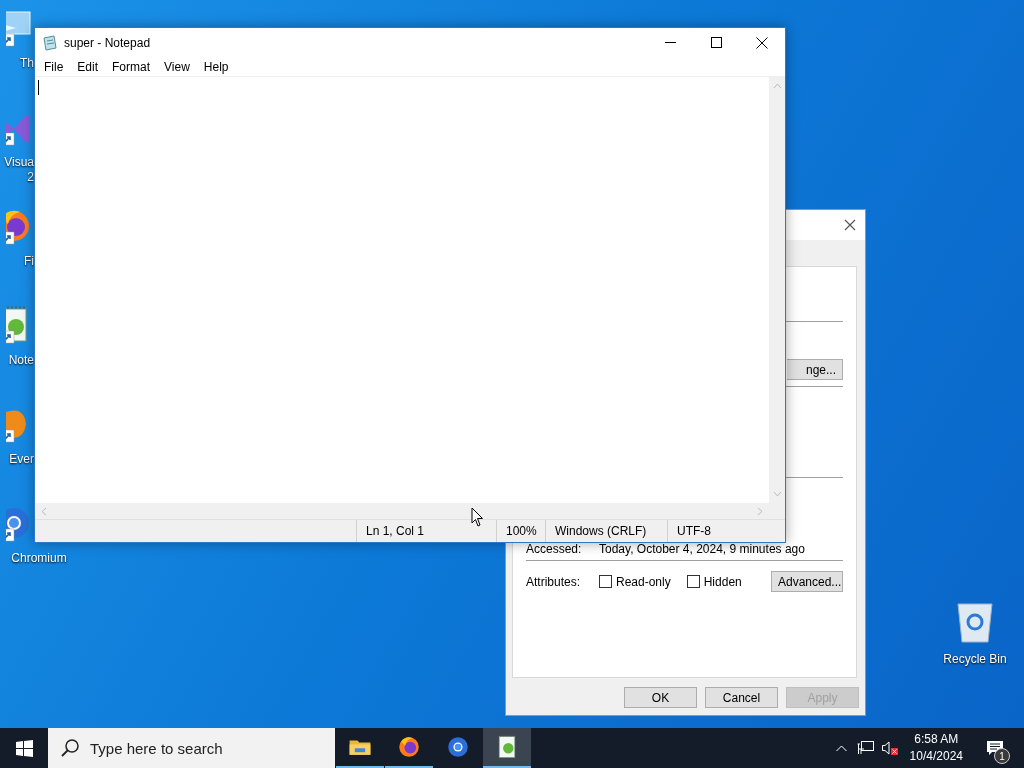 This screenshot has width=1024, height=768. Describe the element at coordinates (660, 697) in the screenshot. I see `dialog-button: OK` at that location.